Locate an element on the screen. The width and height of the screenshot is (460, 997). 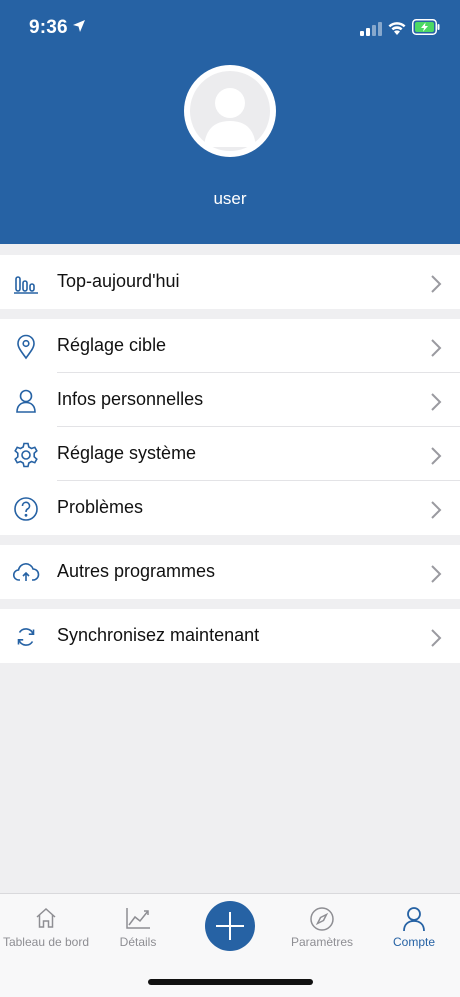
tab-label: Détails is located at coordinates (138, 942).